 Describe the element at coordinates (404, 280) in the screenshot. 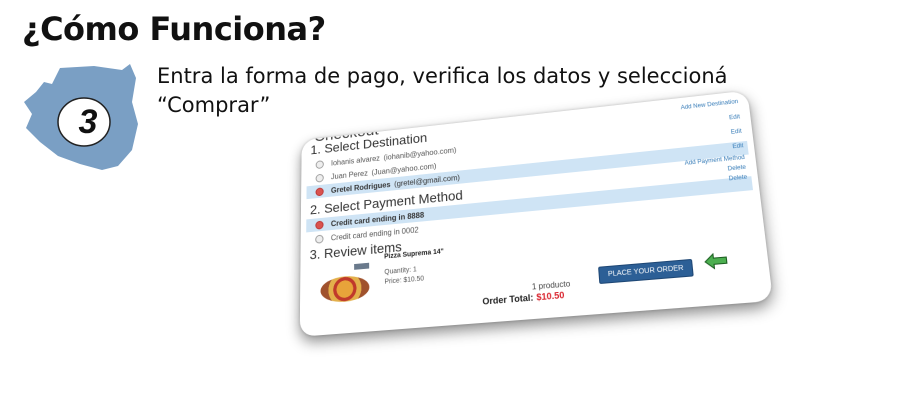

I see `item-price: Price: $10.50` at that location.